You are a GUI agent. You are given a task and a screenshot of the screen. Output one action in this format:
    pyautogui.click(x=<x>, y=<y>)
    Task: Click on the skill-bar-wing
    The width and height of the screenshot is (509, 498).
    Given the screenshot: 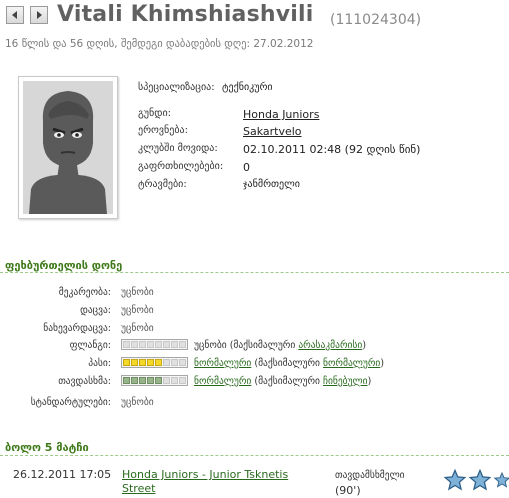 What is the action you would take?
    pyautogui.click(x=154, y=344)
    